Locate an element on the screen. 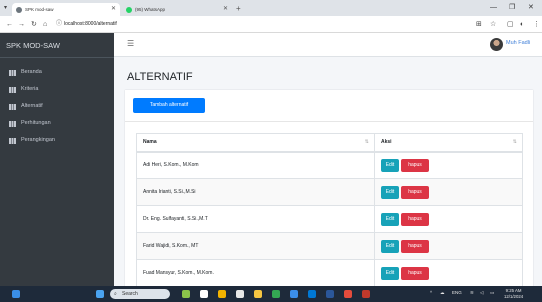  battery-icon: ▭ is located at coordinates (492, 293).